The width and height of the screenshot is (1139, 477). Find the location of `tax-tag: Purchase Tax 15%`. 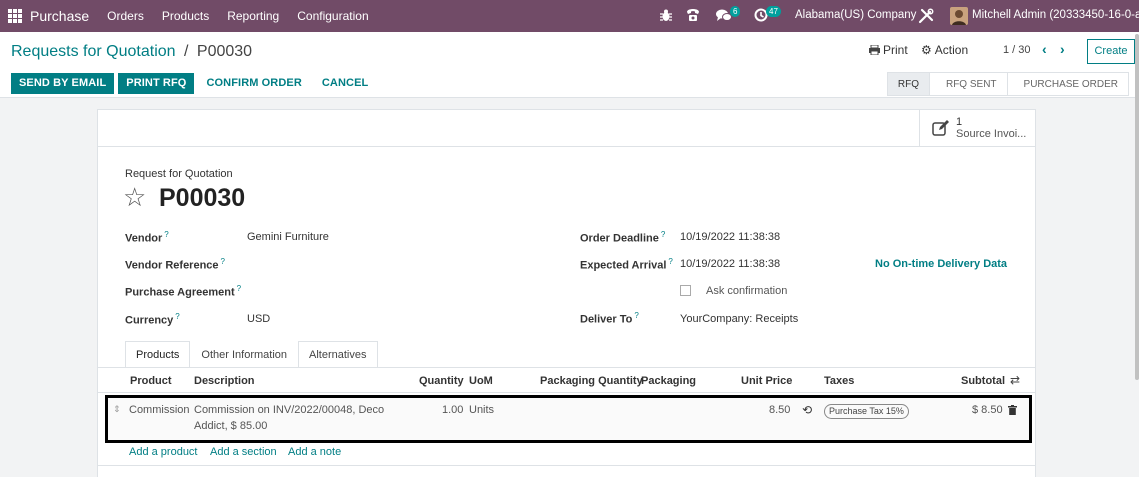

tax-tag: Purchase Tax 15% is located at coordinates (866, 411).